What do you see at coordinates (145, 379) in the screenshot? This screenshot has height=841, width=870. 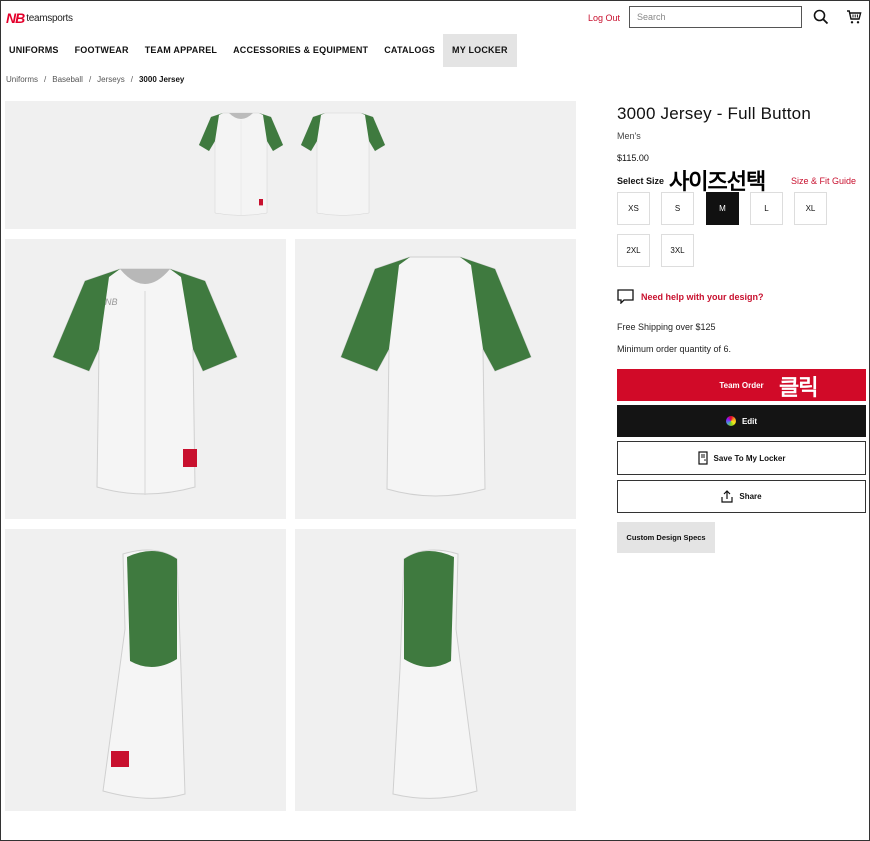 I see `product-image-front: NB` at bounding box center [145, 379].